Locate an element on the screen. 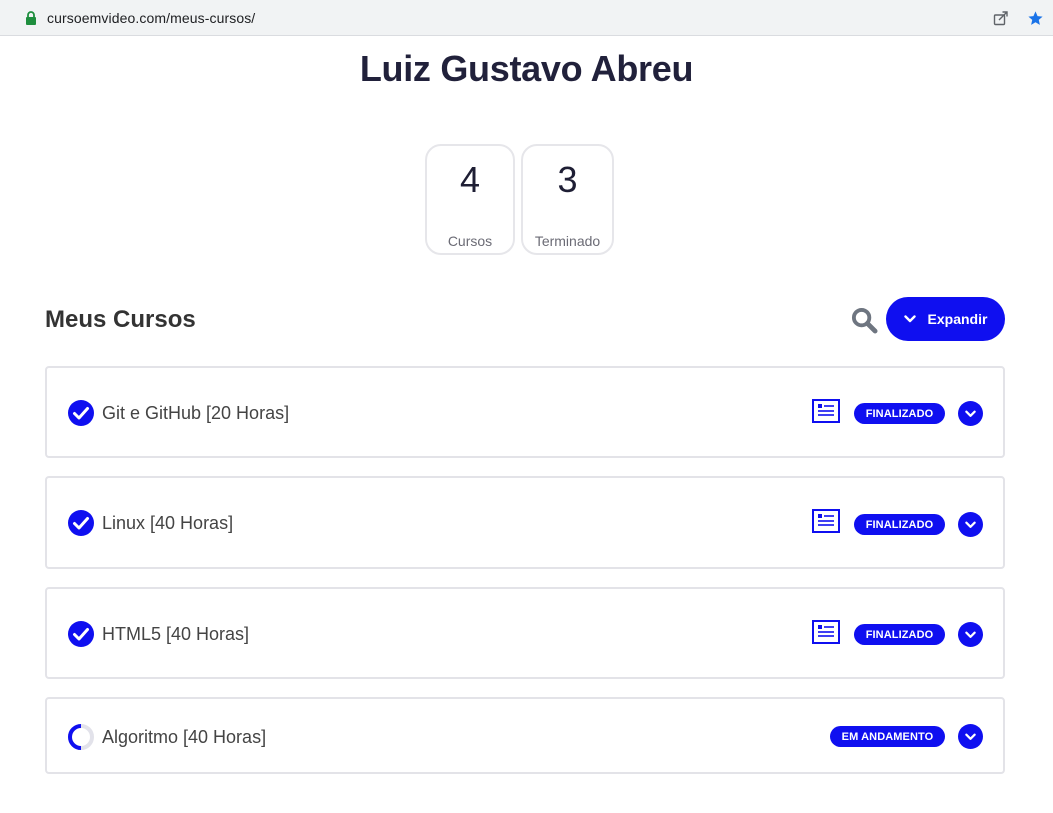 The width and height of the screenshot is (1053, 813). stat-courses-value: 4 is located at coordinates (470, 179).